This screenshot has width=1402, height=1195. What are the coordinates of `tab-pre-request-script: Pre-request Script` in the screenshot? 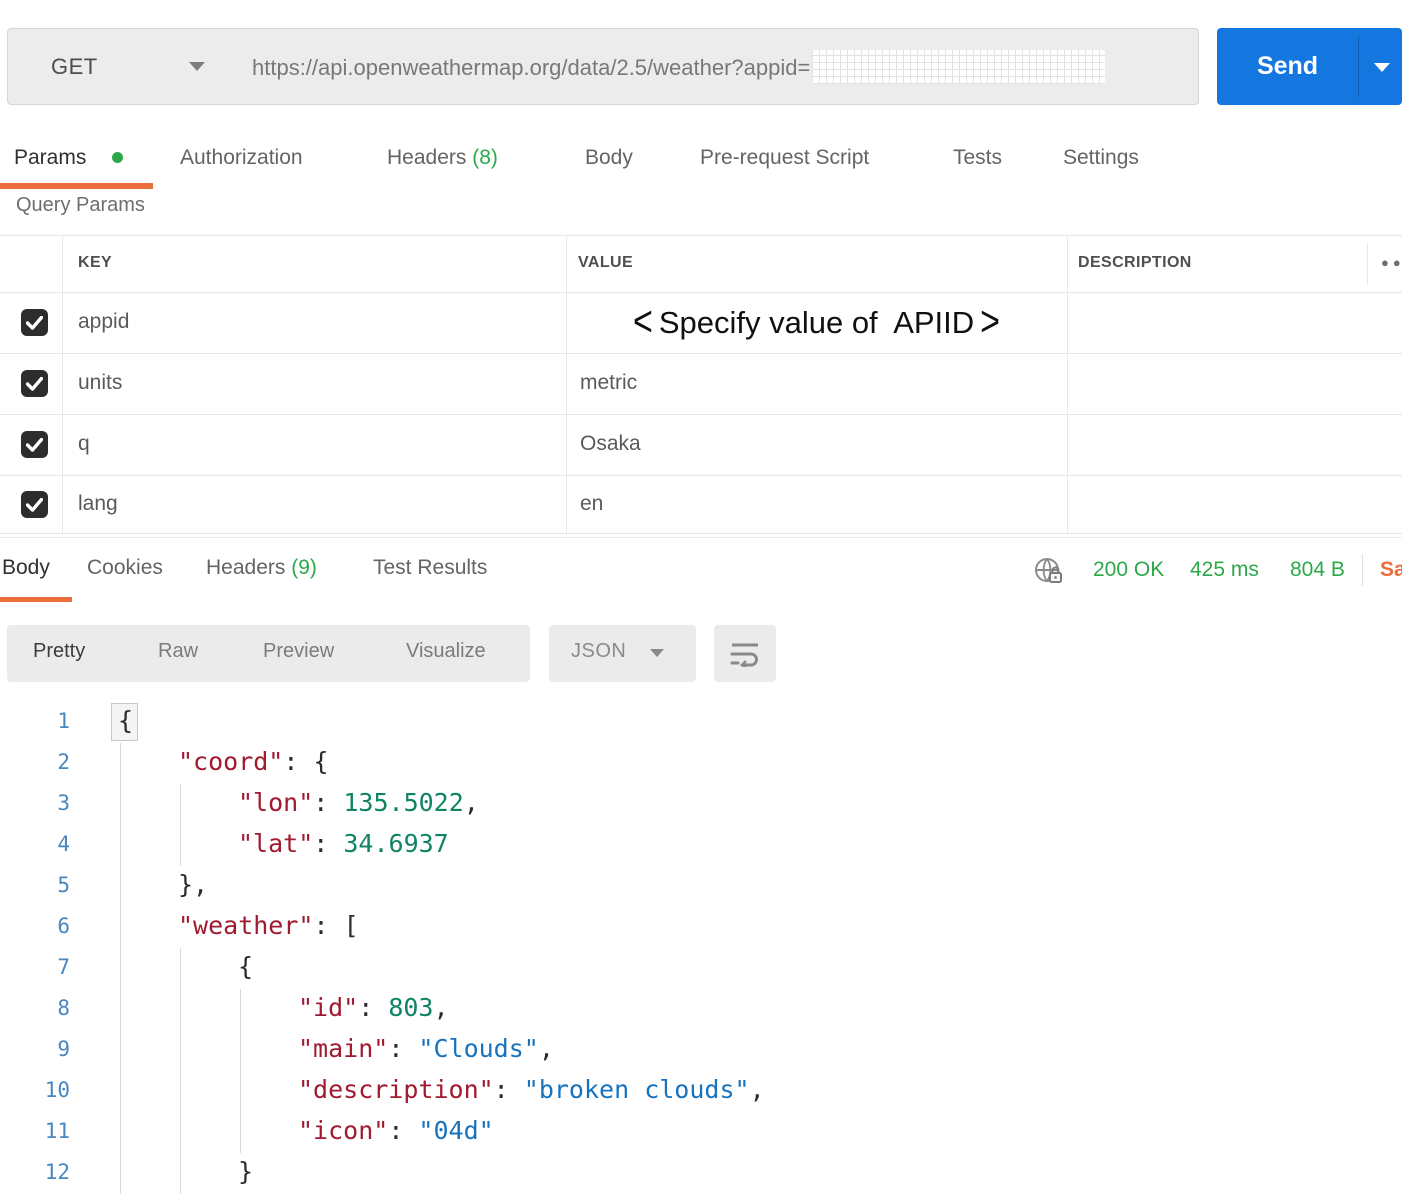 It's located at (784, 158).